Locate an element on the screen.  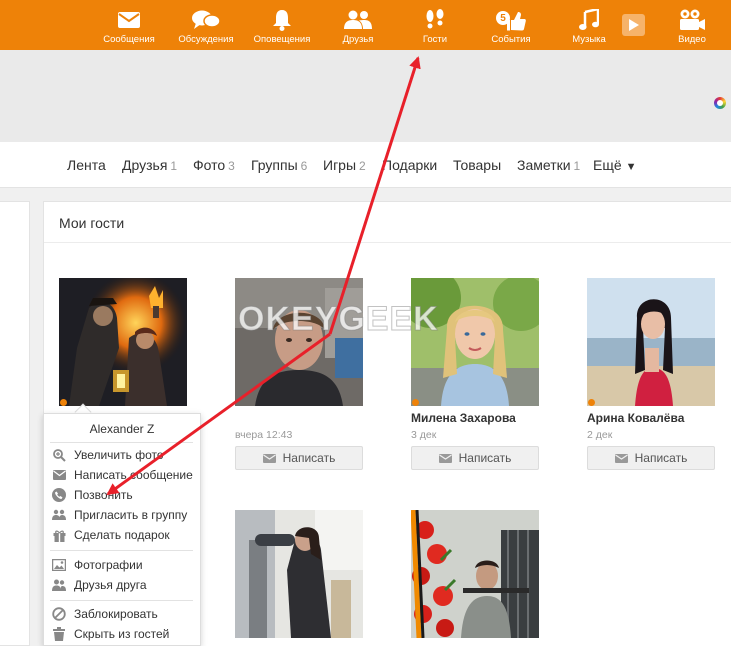
tab-label: Фото is located at coordinates (209, 165).